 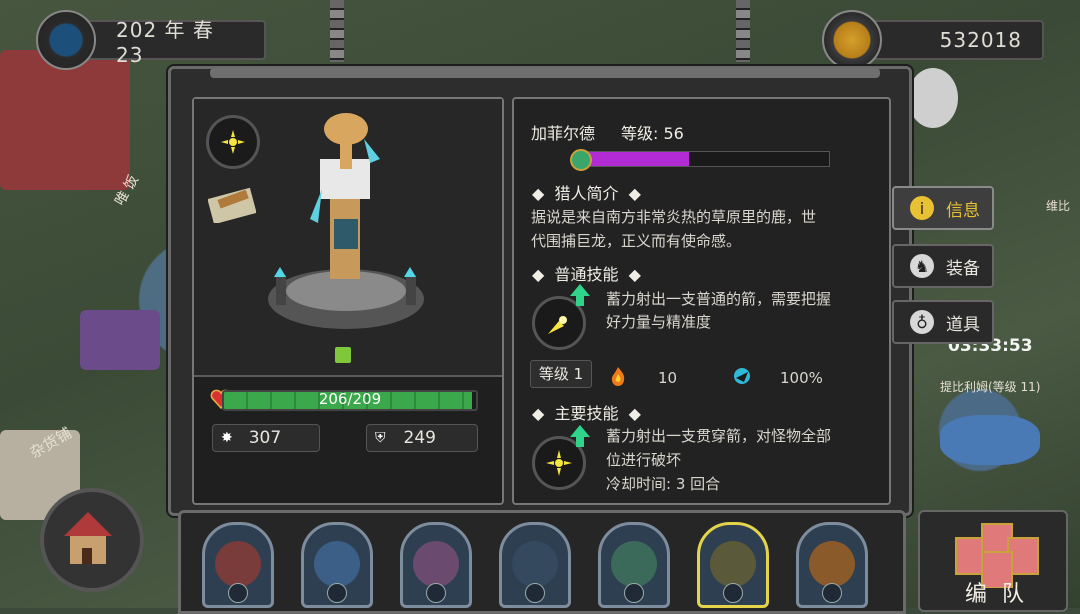 I want to click on roster-card-sheep-portrait, so click(x=436, y=565).